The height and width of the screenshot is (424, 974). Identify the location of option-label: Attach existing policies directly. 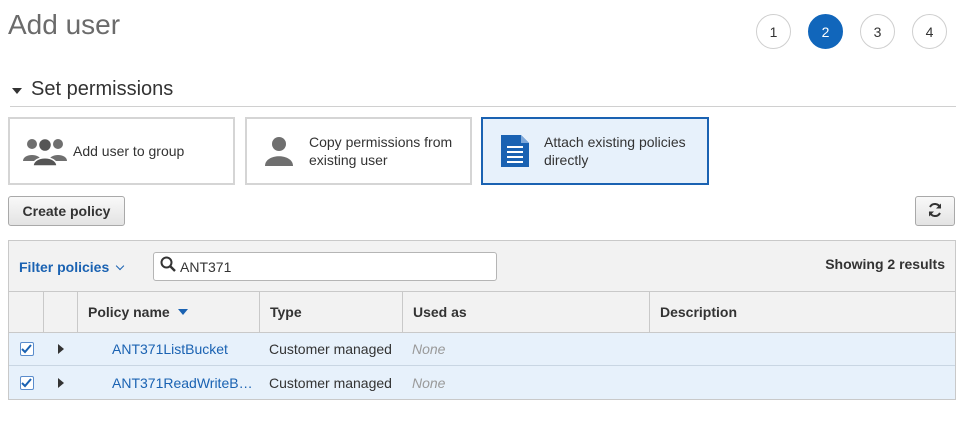
(615, 151).